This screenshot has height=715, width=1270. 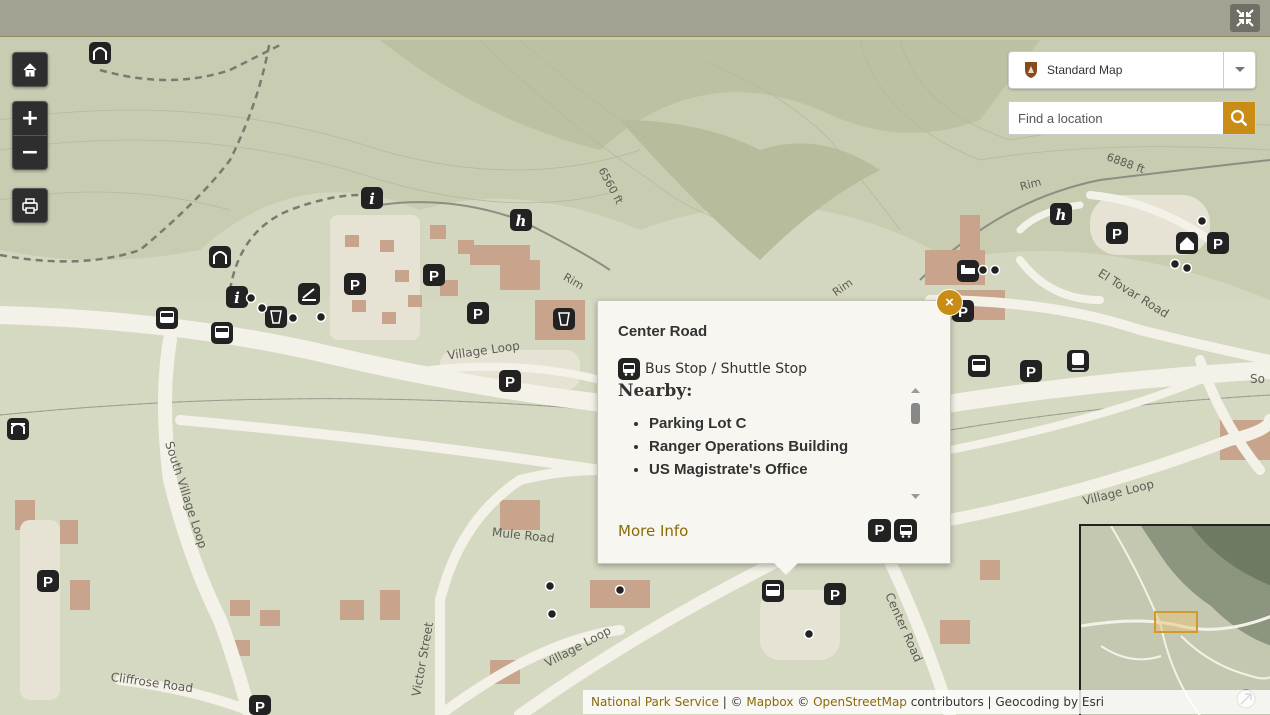 I want to click on mapbox-link: Mapbox, so click(x=769, y=702).